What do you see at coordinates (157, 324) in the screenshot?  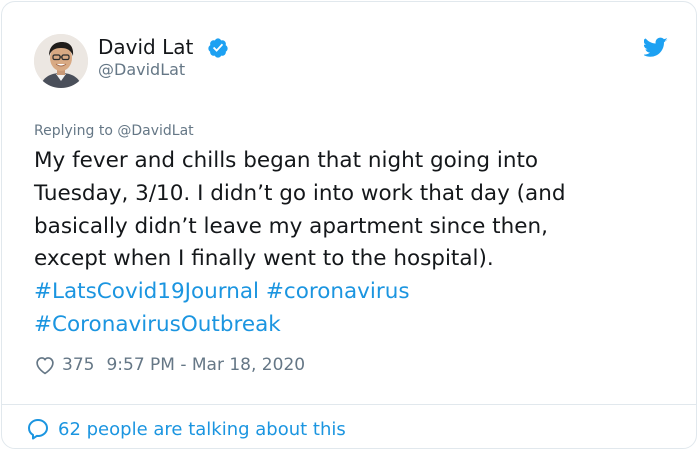 I see `hashtag-coronavirus-outbreak: #CoronavirusOutbreak` at bounding box center [157, 324].